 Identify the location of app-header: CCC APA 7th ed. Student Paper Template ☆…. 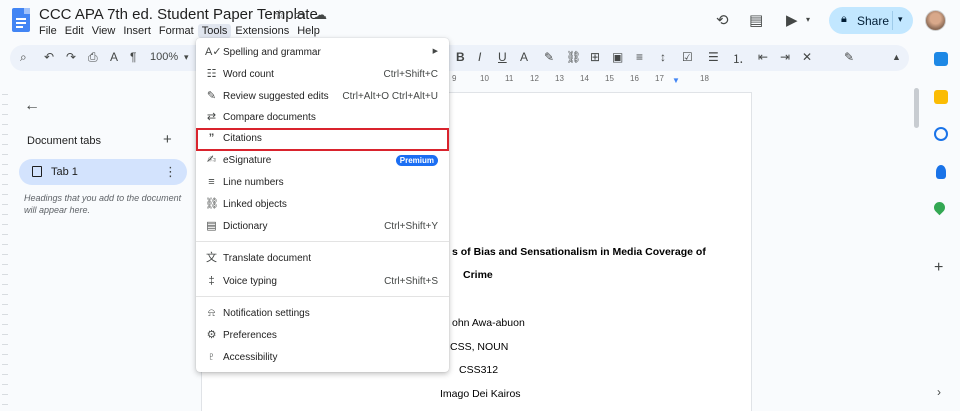
(480, 21).